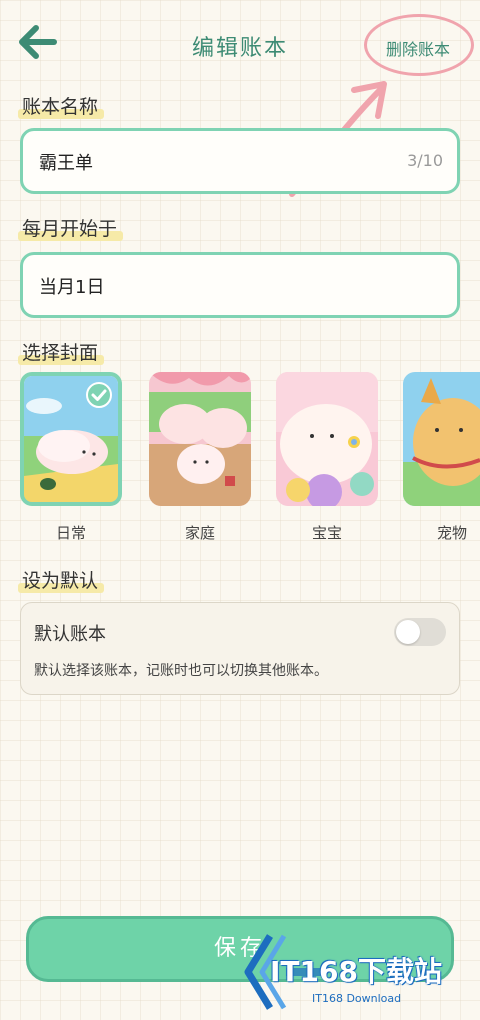 This screenshot has height=1020, width=480. I want to click on char-counter: 3/10, so click(425, 160).